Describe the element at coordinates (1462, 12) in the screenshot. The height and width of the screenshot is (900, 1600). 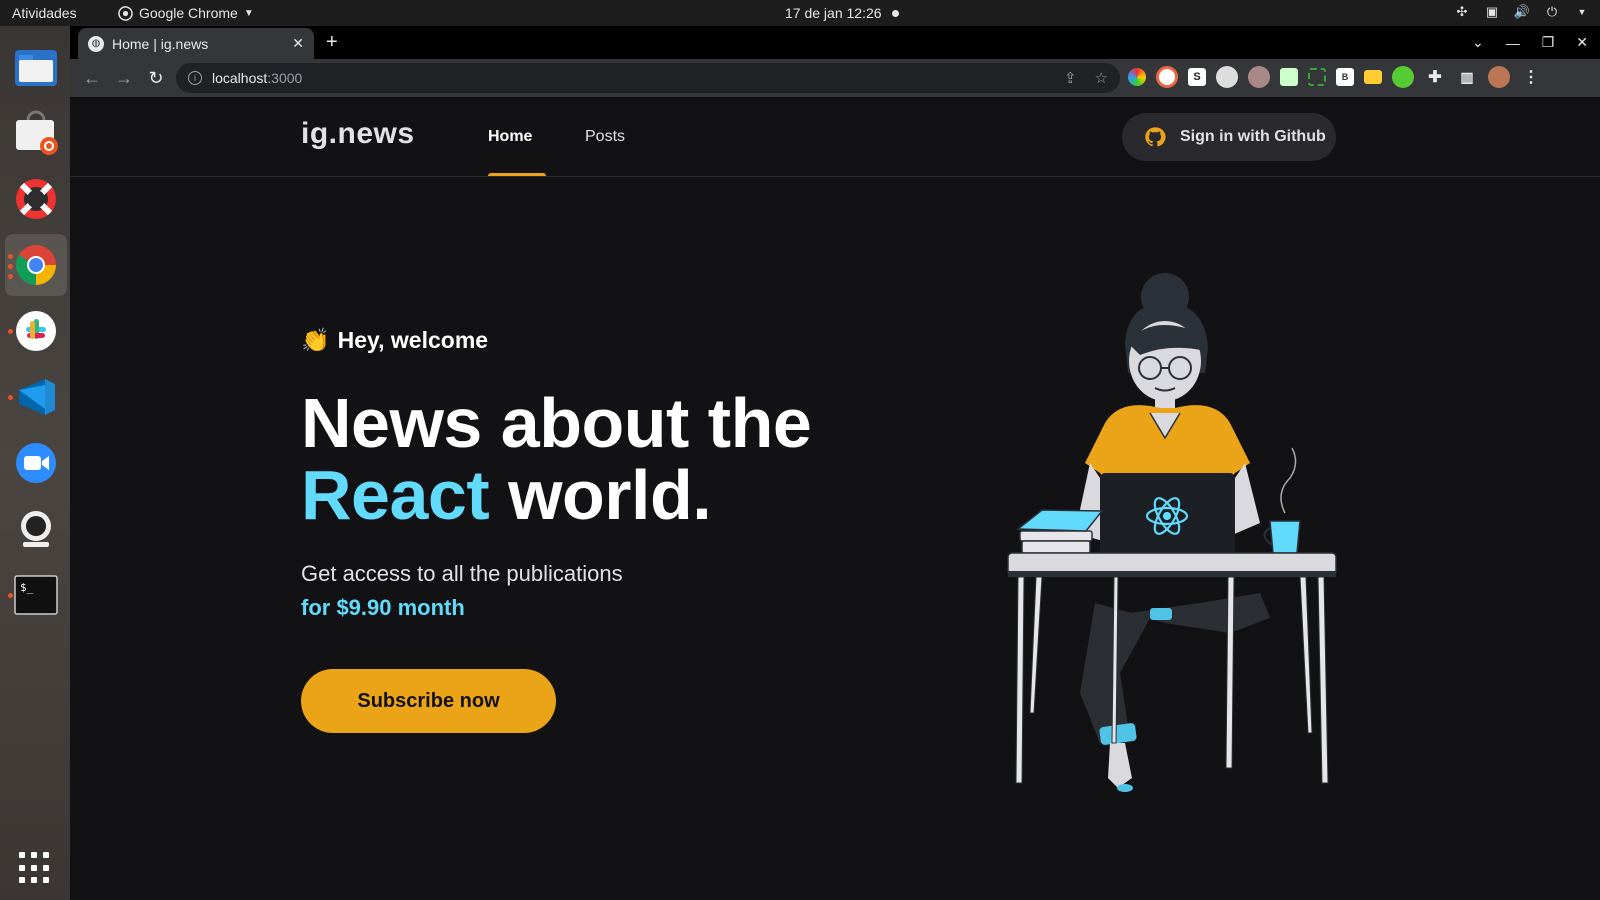
I see `slack-tray-icon: ✣` at that location.